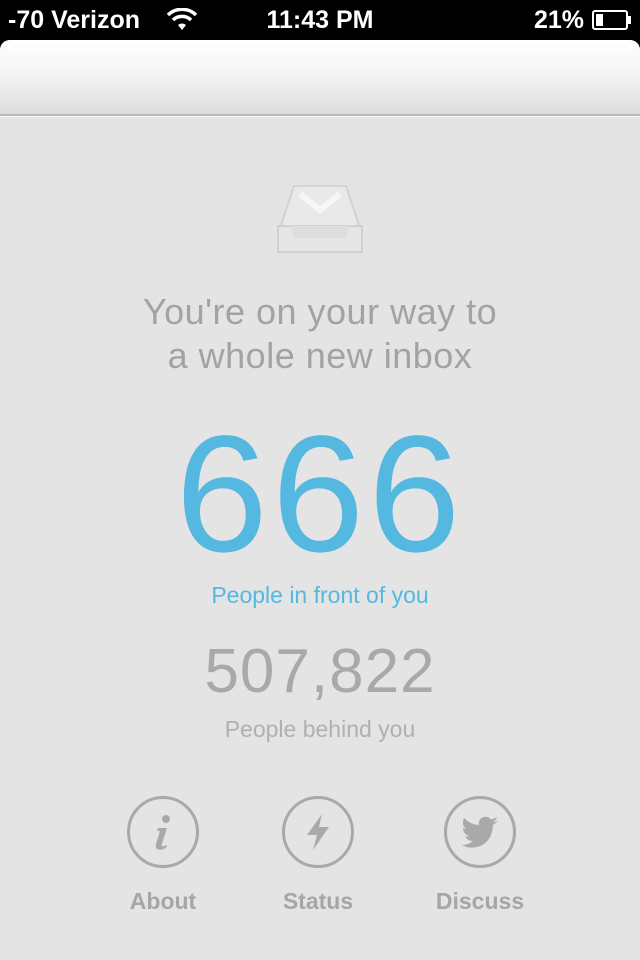 The image size is (640, 960). Describe the element at coordinates (320, 20) in the screenshot. I see `status-bar: -70 Verizon 11:43 PM 21%` at that location.